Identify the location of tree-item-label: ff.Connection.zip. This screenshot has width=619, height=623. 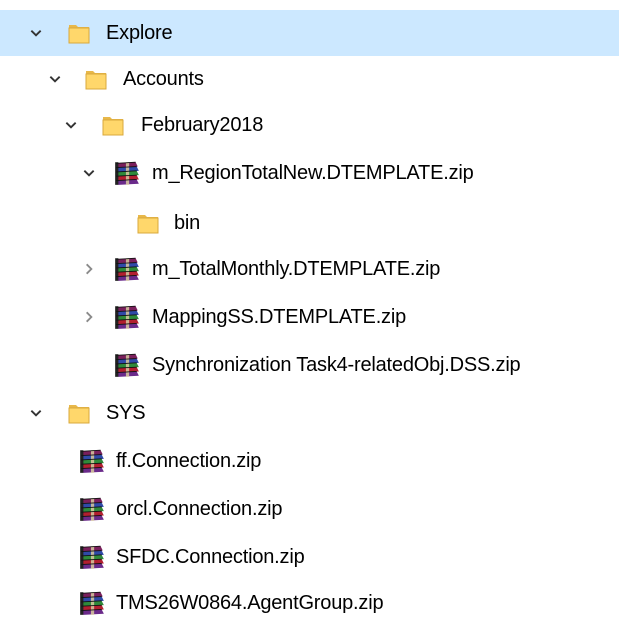
(189, 461).